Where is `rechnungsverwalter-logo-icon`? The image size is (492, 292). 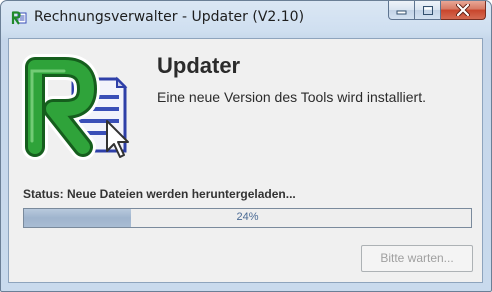
rechnungsverwalter-logo-icon is located at coordinates (75, 107).